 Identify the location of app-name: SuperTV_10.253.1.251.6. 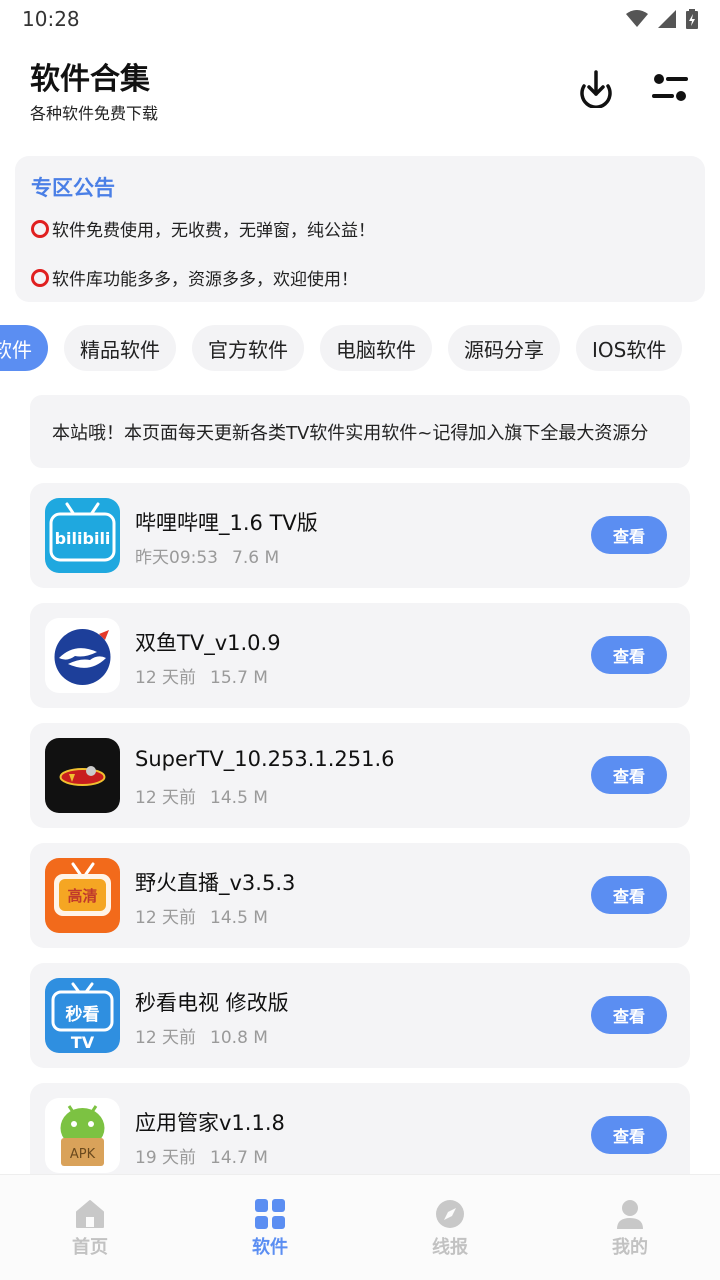
(265, 759).